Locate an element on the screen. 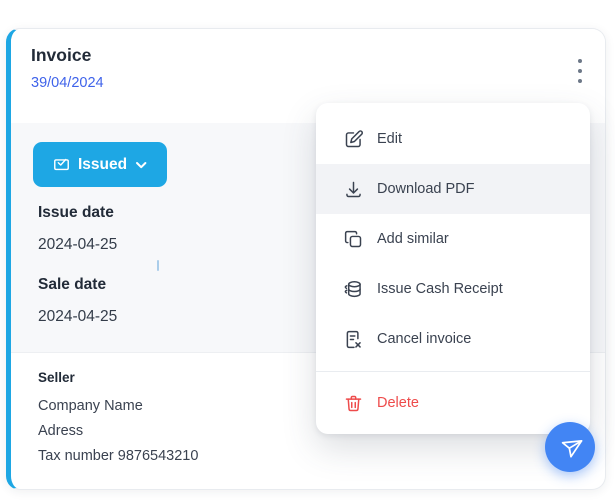 This screenshot has width=615, height=500. menu-divider is located at coordinates (453, 371).